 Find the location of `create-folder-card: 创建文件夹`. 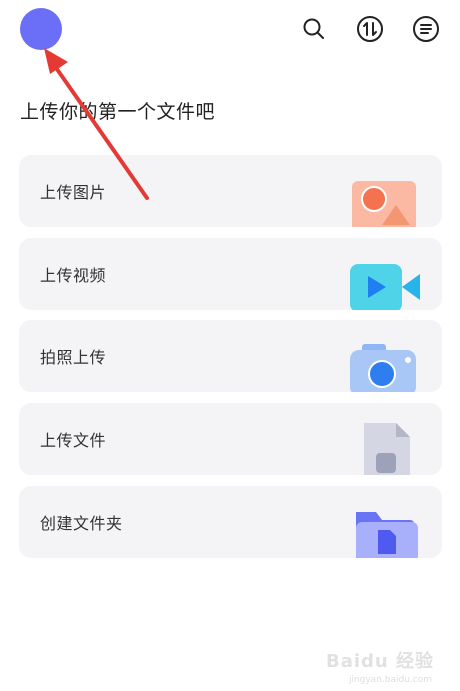

create-folder-card: 创建文件夹 is located at coordinates (230, 522).